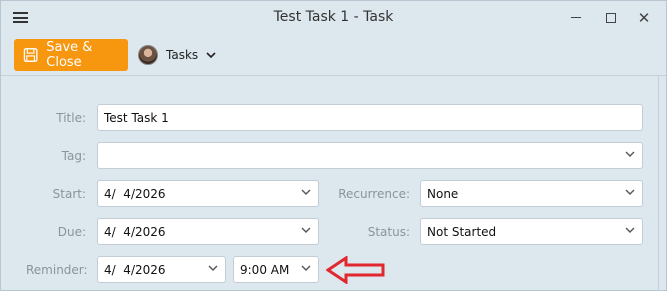 The height and width of the screenshot is (291, 667). I want to click on start-date-picker: 4/ 4/2026, so click(208, 193).